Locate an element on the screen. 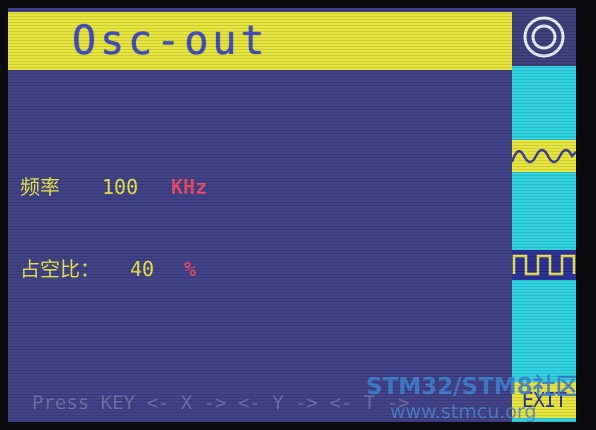 The image size is (596, 430). square-wave-icon is located at coordinates (544, 265).